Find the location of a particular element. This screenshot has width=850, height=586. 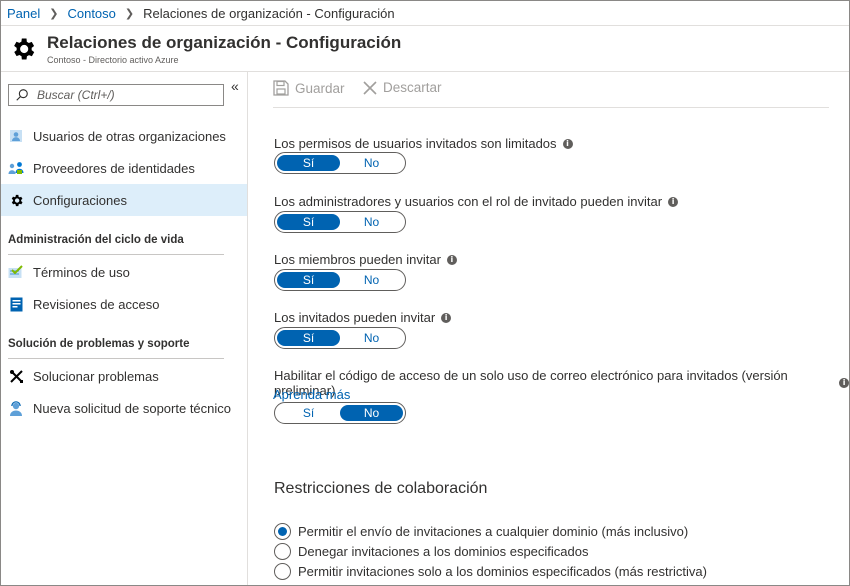

sidebar-item-label: Configuraciones is located at coordinates (80, 200).